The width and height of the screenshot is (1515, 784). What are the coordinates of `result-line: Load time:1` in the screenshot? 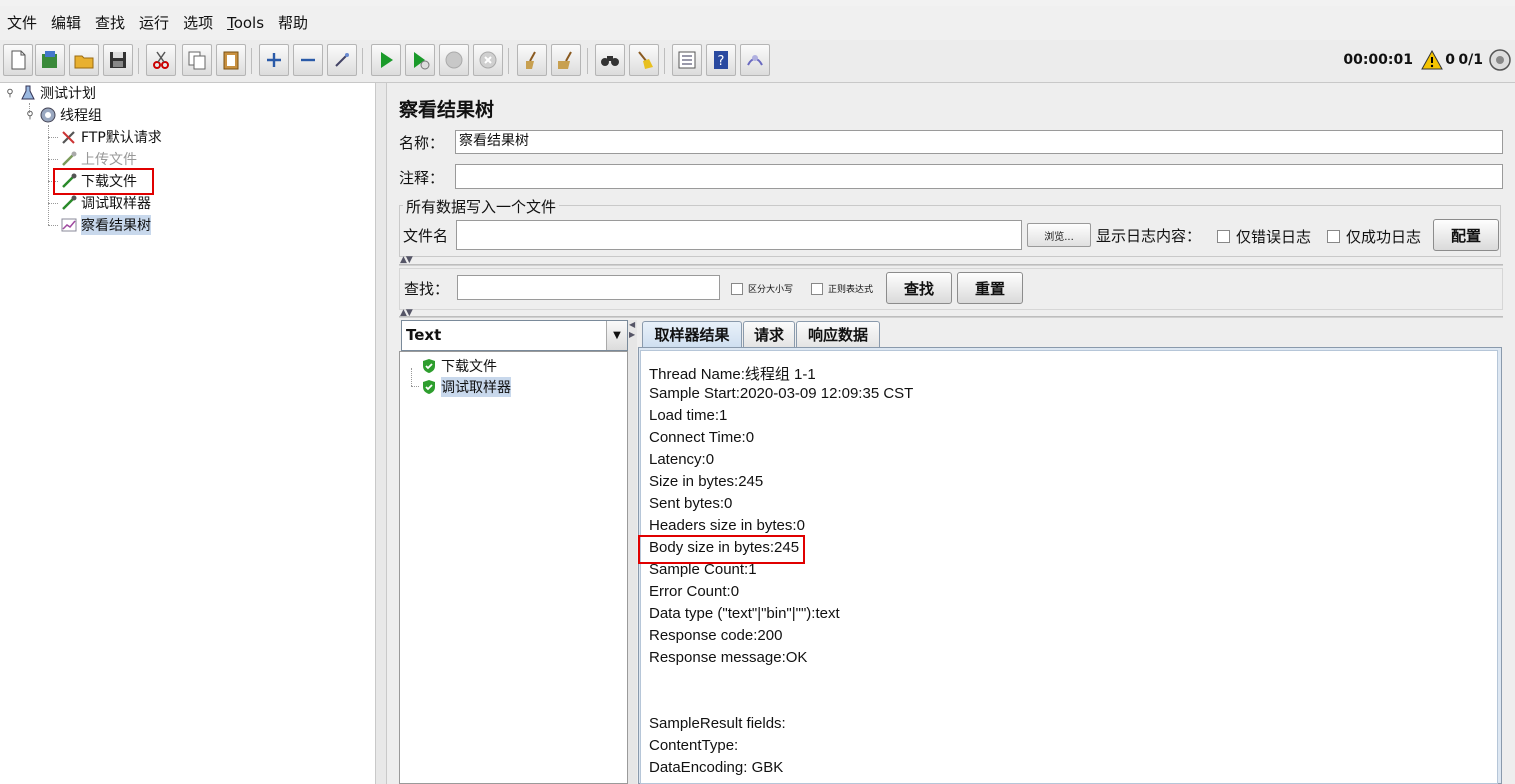 It's located at (688, 415).